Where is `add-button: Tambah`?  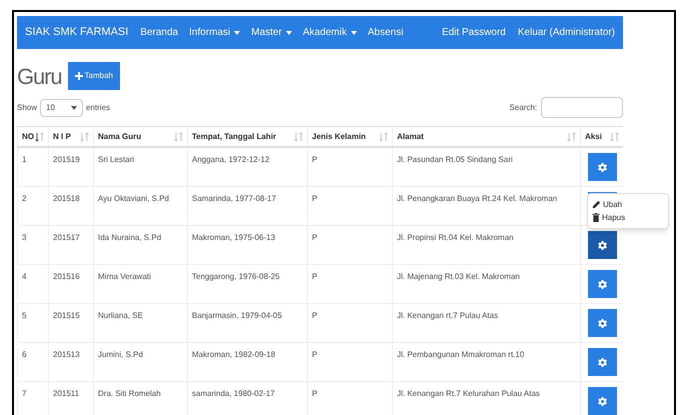 add-button: Tambah is located at coordinates (94, 76).